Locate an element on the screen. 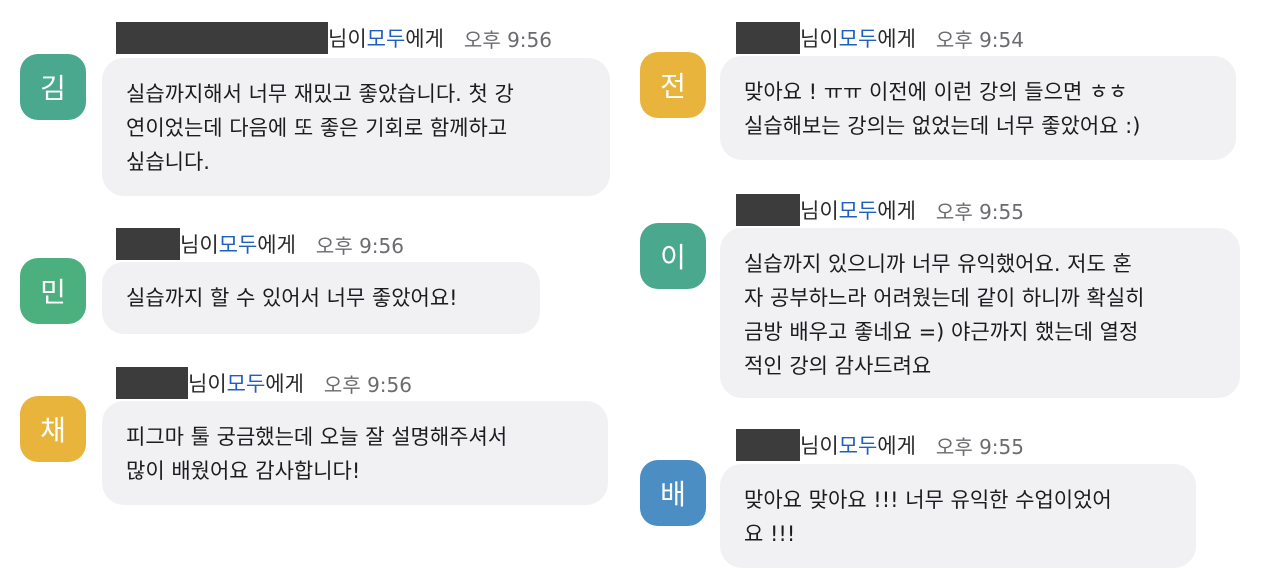  avatar: 배 is located at coordinates (673, 493).